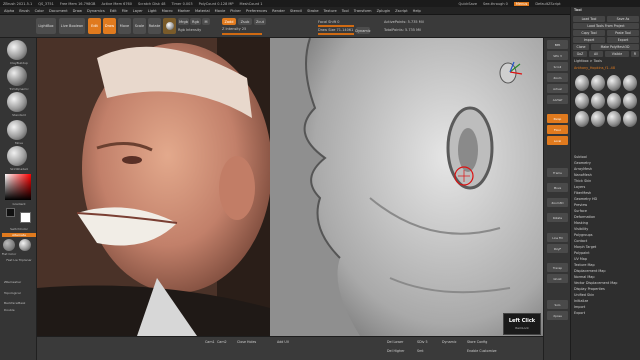  Describe the element at coordinates (557, 118) in the screenshot. I see `persp-button: Persp` at that location.